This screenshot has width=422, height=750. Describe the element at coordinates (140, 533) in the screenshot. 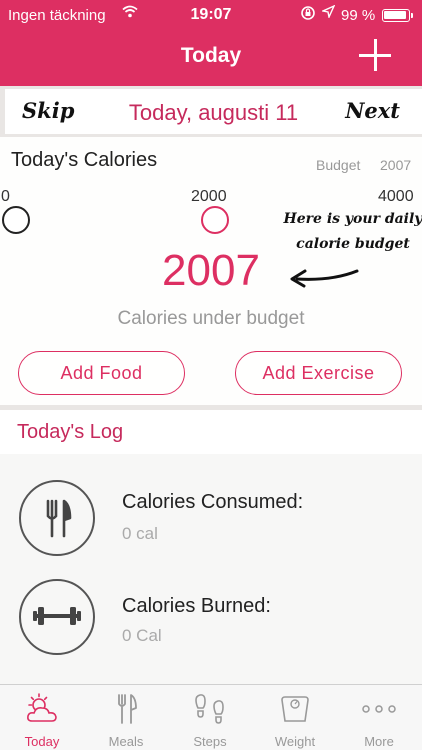

I see `consumed-value: 0 cal` at that location.